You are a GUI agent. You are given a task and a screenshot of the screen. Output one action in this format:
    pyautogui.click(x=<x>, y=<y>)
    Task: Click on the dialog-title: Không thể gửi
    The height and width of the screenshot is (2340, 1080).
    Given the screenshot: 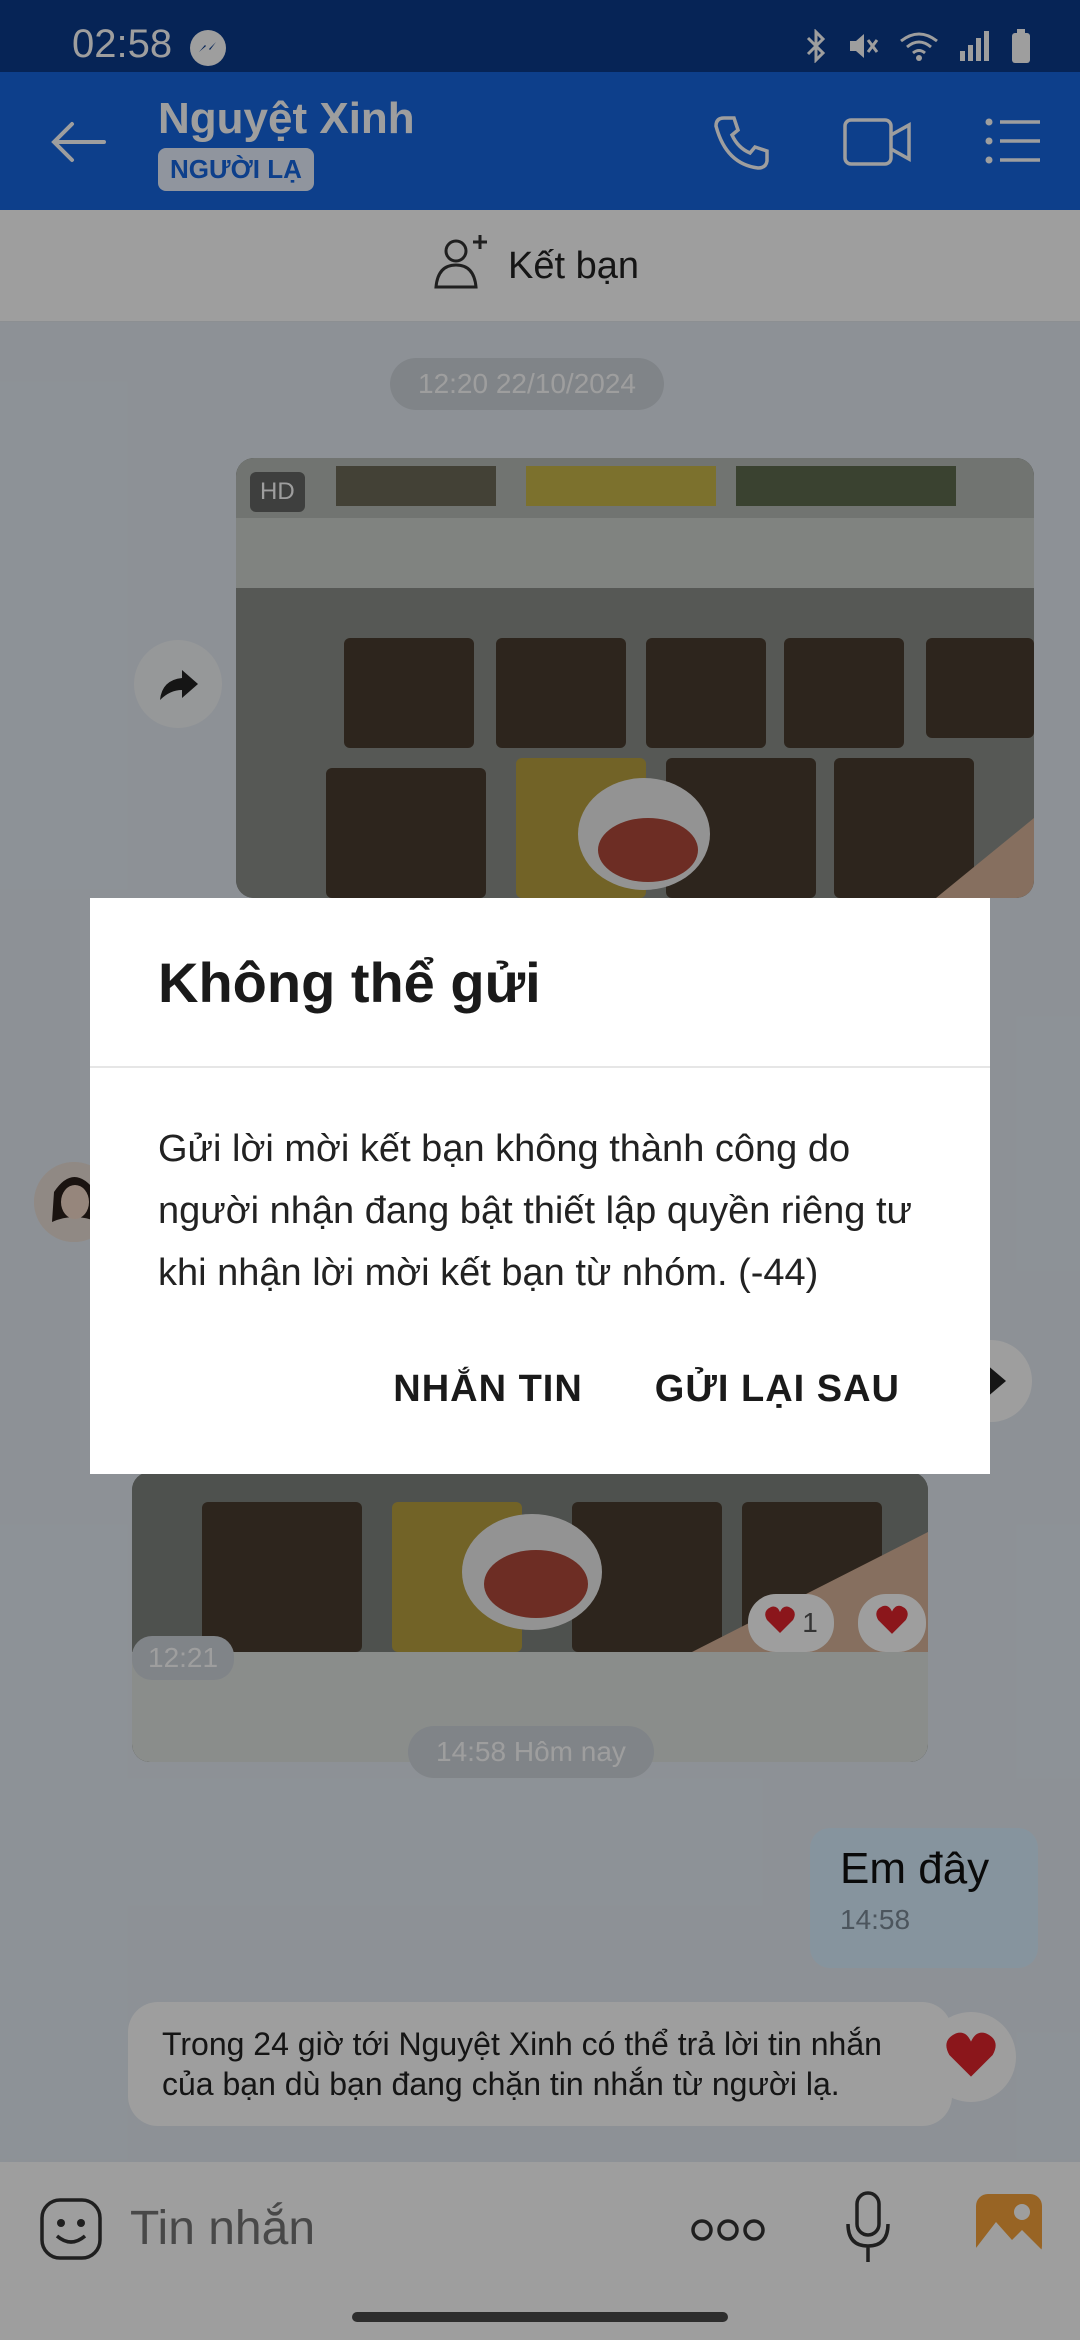 What is the action you would take?
    pyautogui.click(x=349, y=982)
    